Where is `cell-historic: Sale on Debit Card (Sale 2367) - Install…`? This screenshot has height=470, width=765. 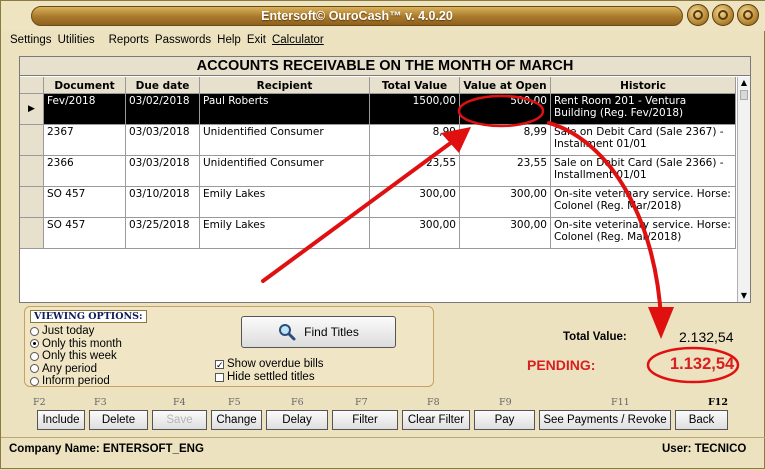 cell-historic: Sale on Debit Card (Sale 2367) - Install… is located at coordinates (643, 140).